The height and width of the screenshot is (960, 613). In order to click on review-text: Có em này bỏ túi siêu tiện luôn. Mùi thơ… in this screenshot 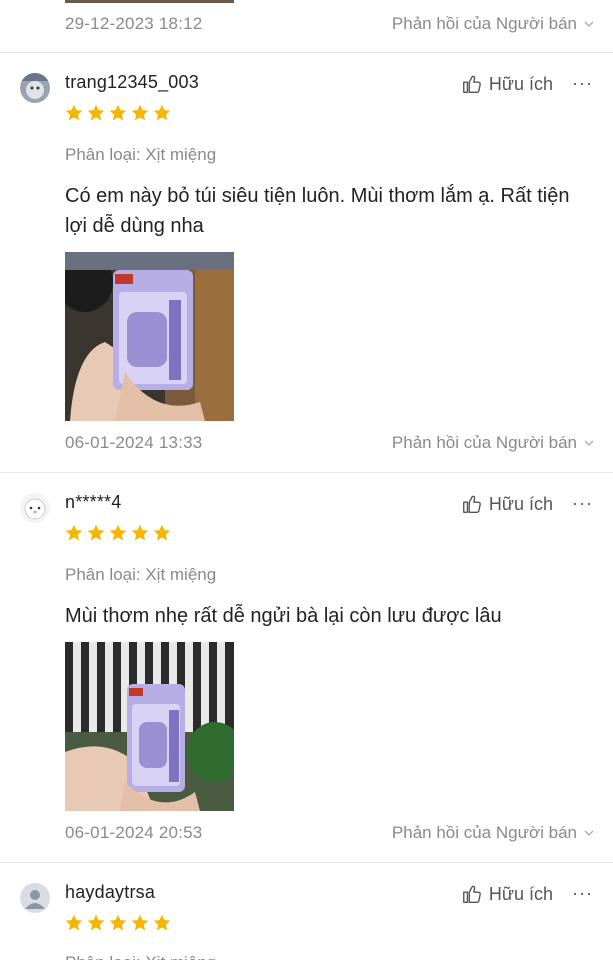, I will do `click(317, 211)`.